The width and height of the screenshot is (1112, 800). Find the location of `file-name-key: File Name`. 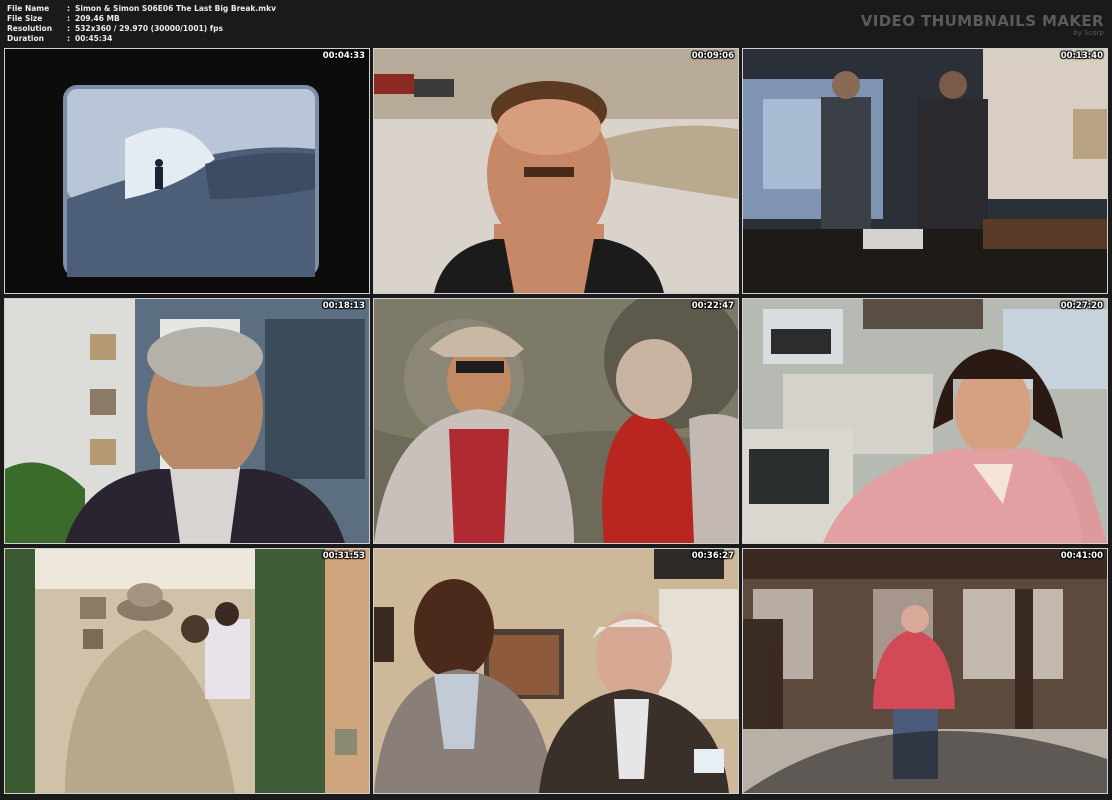

file-name-key: File Name is located at coordinates (28, 8).